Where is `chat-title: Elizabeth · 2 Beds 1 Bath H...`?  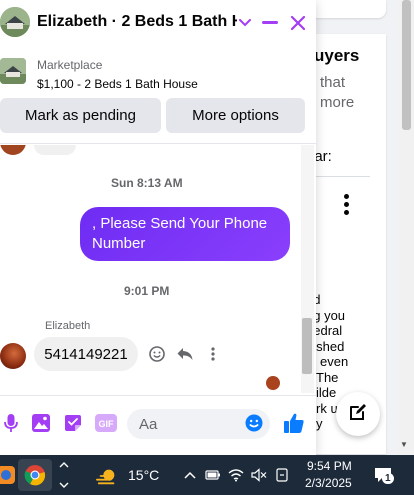
chat-title: Elizabeth · 2 Beds 1 Bath H... is located at coordinates (137, 22).